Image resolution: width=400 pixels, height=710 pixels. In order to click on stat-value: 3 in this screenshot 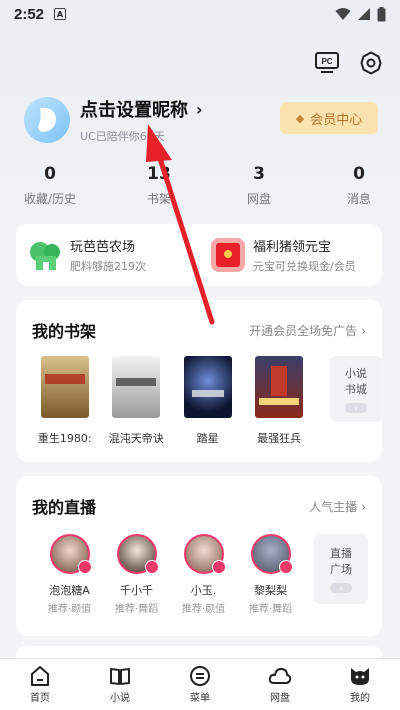, I will do `click(259, 174)`.